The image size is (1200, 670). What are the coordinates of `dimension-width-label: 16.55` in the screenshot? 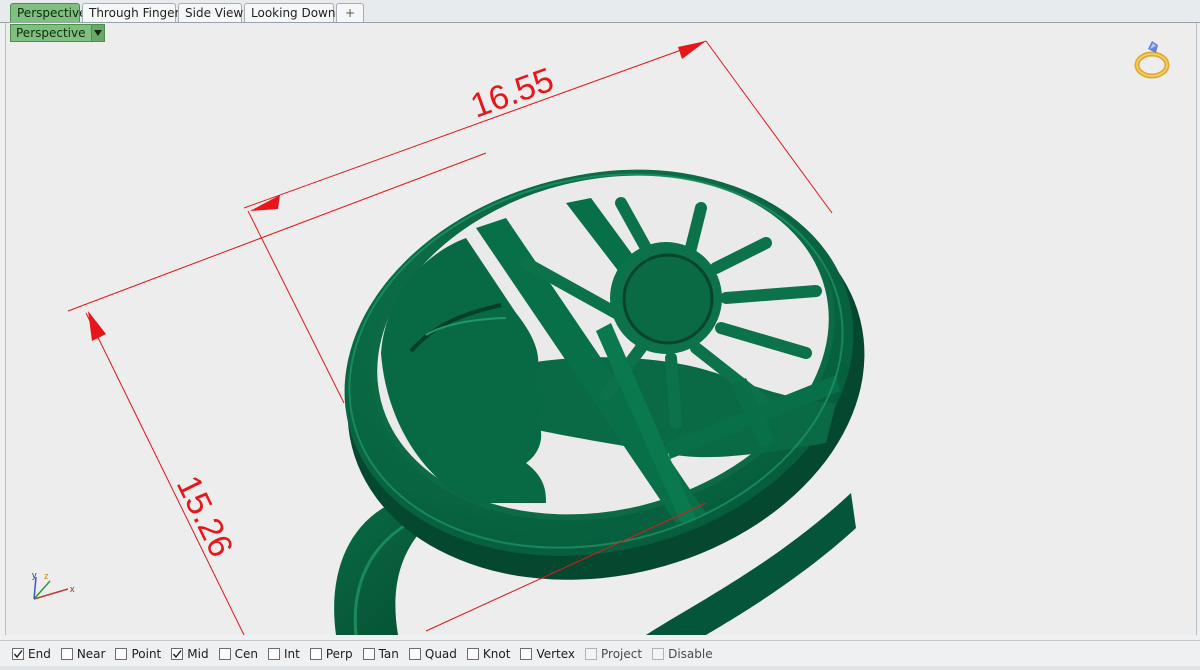 It's located at (512, 93).